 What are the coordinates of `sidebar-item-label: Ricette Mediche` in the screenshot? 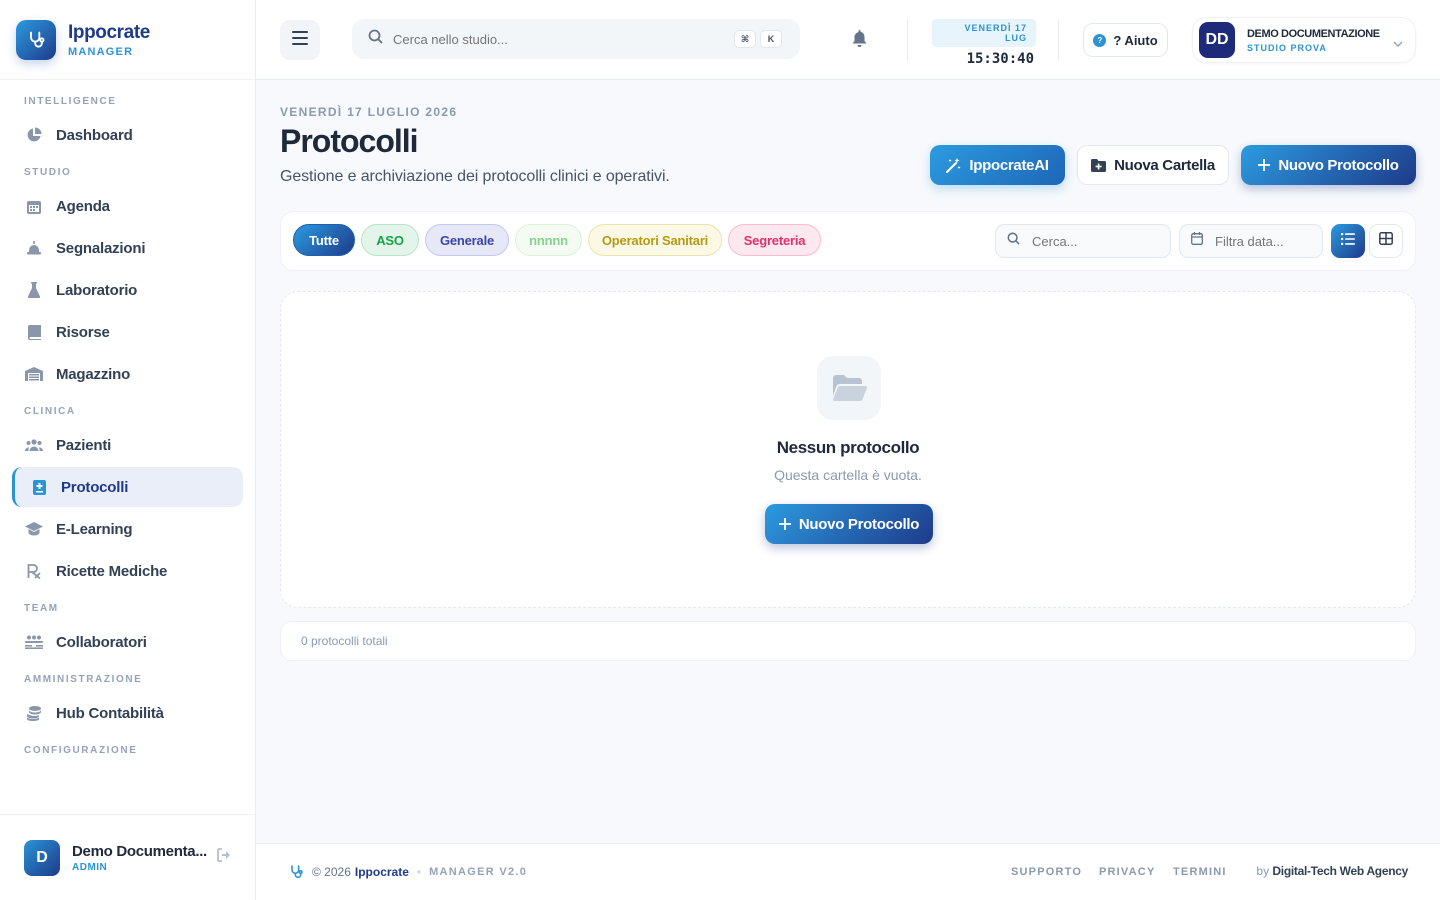 It's located at (112, 571).